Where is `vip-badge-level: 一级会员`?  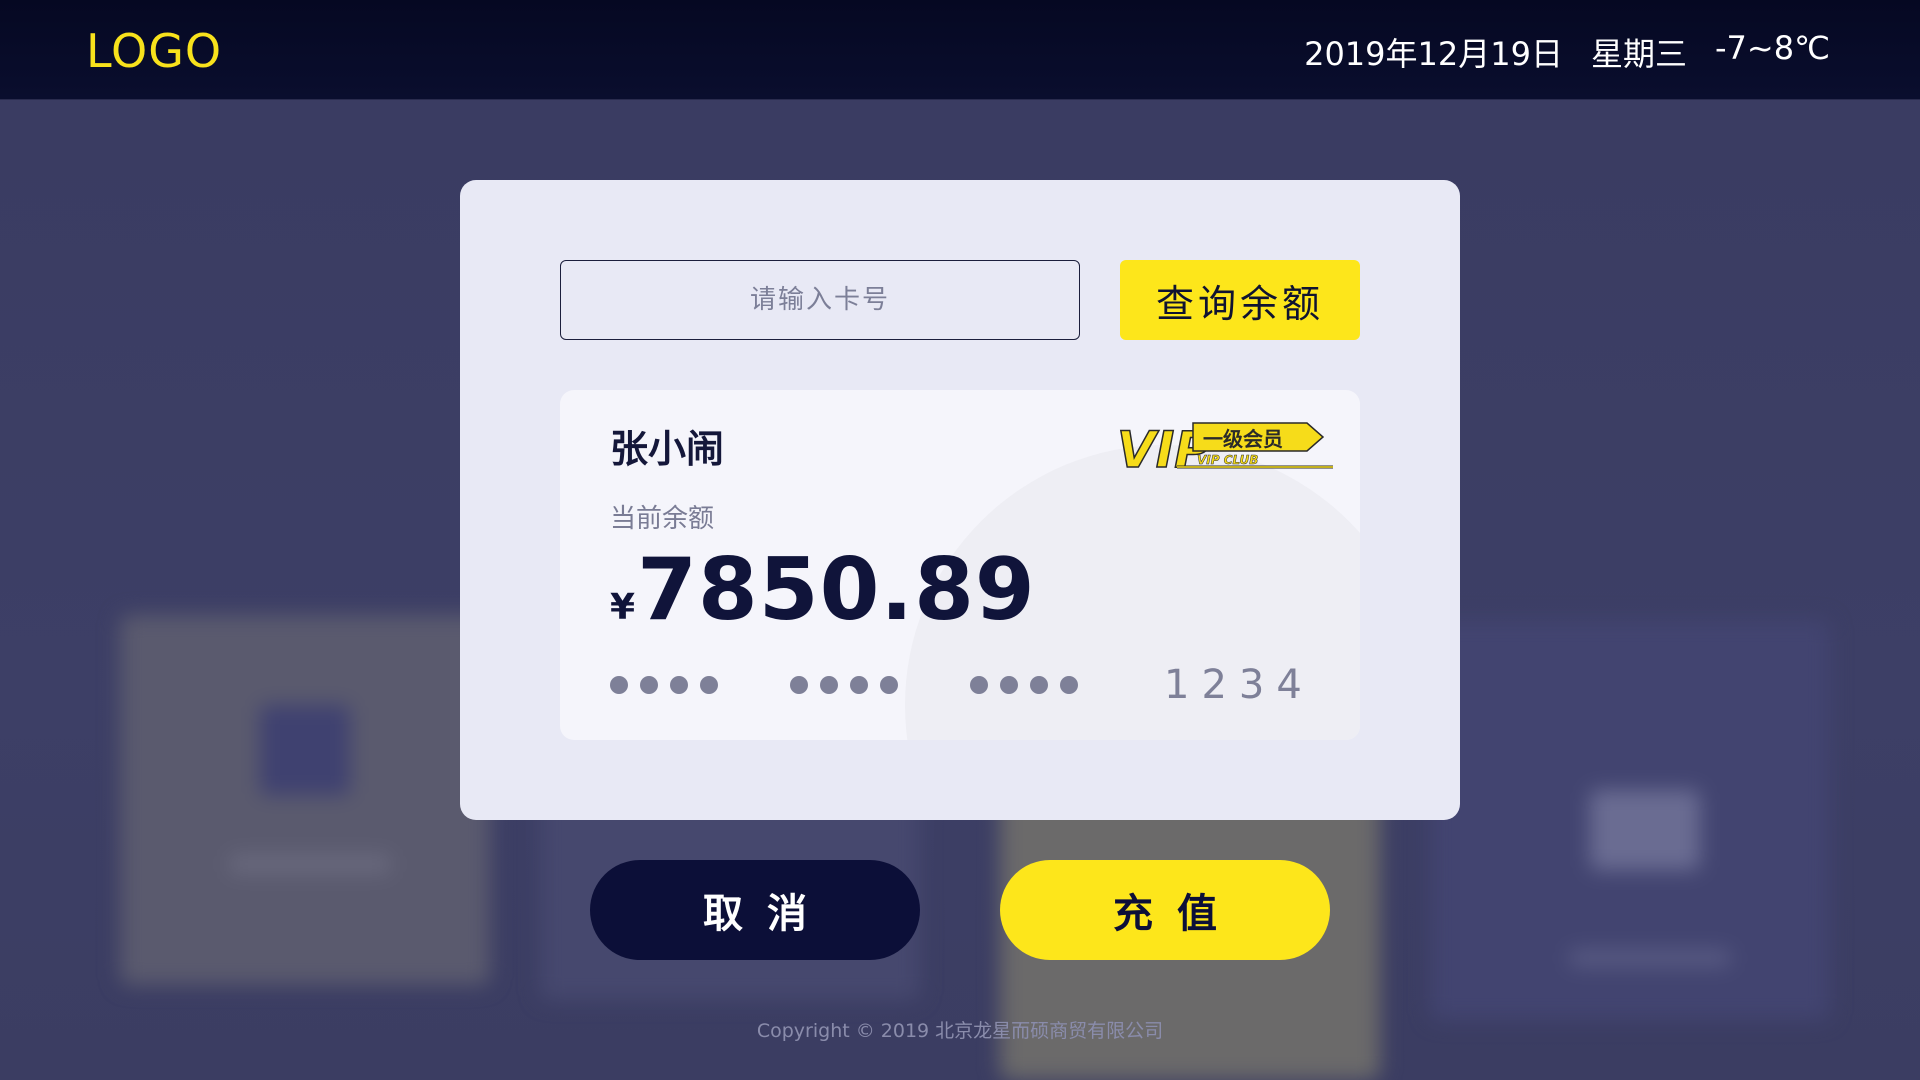 vip-badge-level: 一级会员 is located at coordinates (1243, 439).